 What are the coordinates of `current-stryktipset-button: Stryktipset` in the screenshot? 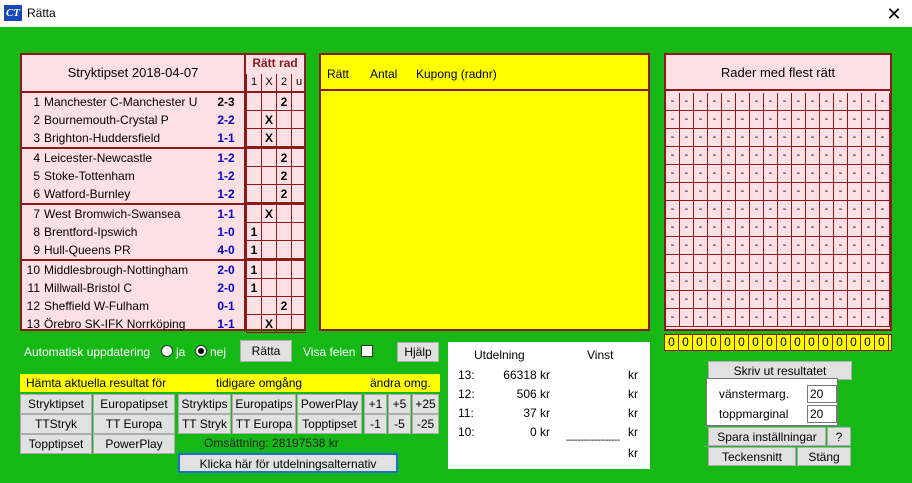 It's located at (56, 404).